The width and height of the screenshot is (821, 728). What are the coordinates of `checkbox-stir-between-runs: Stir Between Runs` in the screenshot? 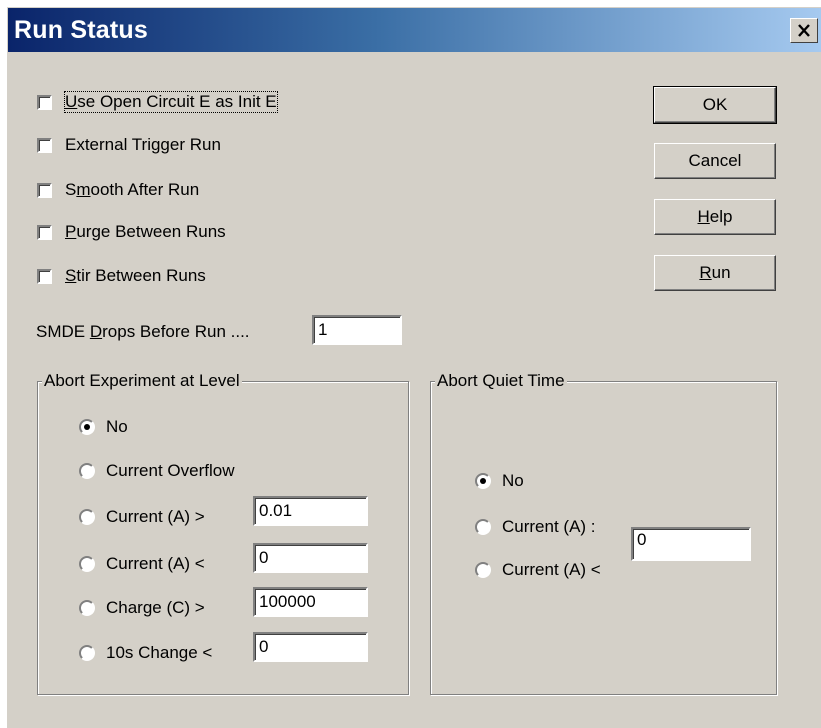 It's located at (121, 276).